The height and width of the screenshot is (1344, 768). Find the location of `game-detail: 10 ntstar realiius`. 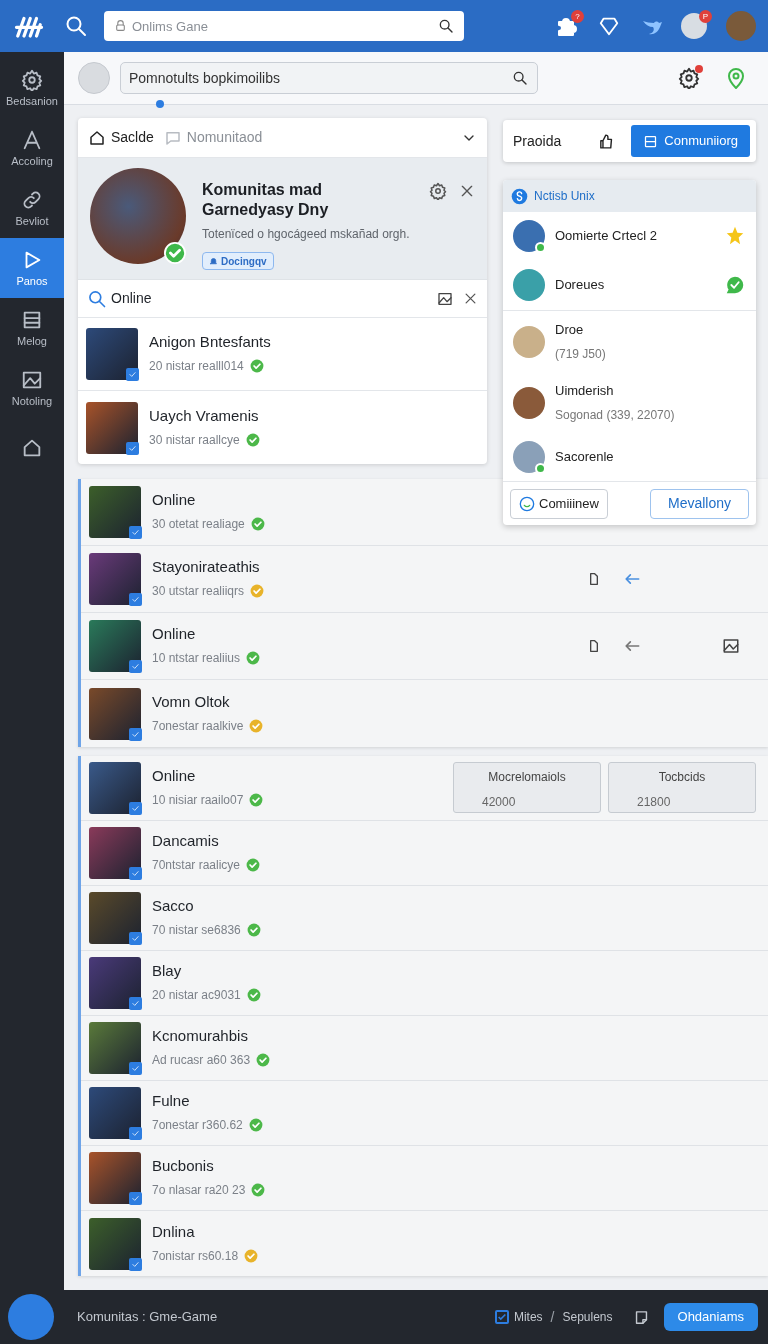

game-detail: 10 ntstar realiius is located at coordinates (196, 658).